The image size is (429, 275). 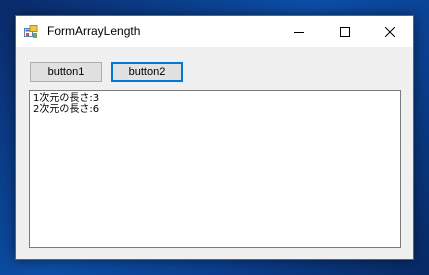 I want to click on window-title: FormArrayLength, so click(x=94, y=31).